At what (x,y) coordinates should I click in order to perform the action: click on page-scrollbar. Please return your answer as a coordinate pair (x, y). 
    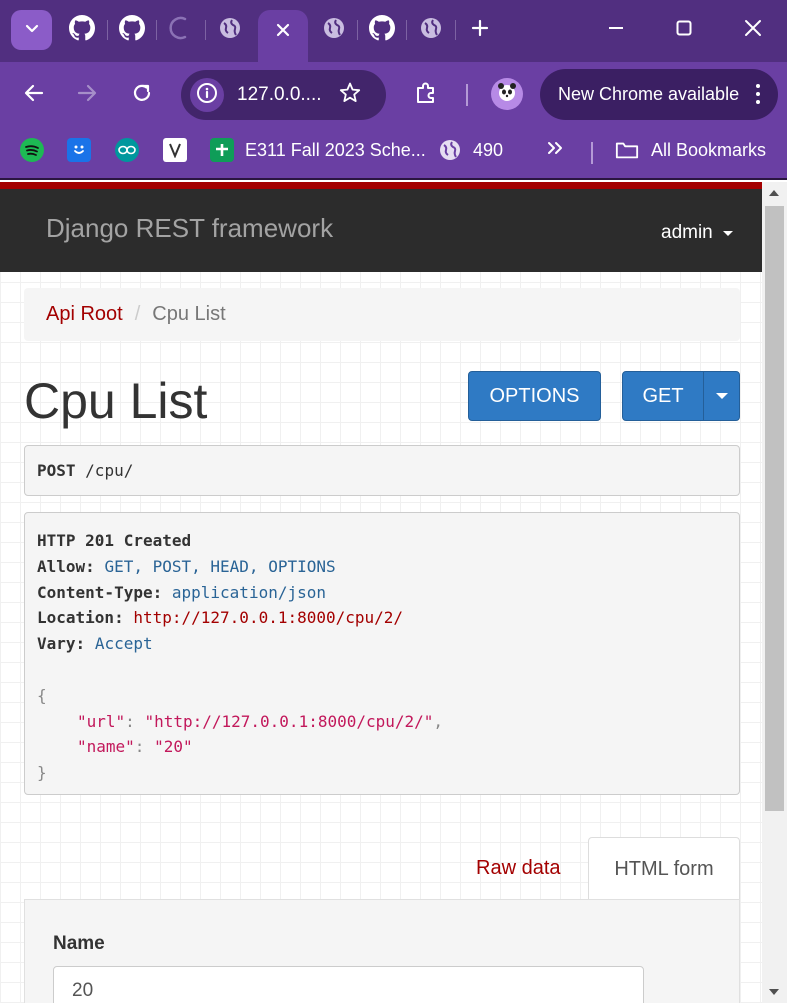
    Looking at the image, I should click on (774, 592).